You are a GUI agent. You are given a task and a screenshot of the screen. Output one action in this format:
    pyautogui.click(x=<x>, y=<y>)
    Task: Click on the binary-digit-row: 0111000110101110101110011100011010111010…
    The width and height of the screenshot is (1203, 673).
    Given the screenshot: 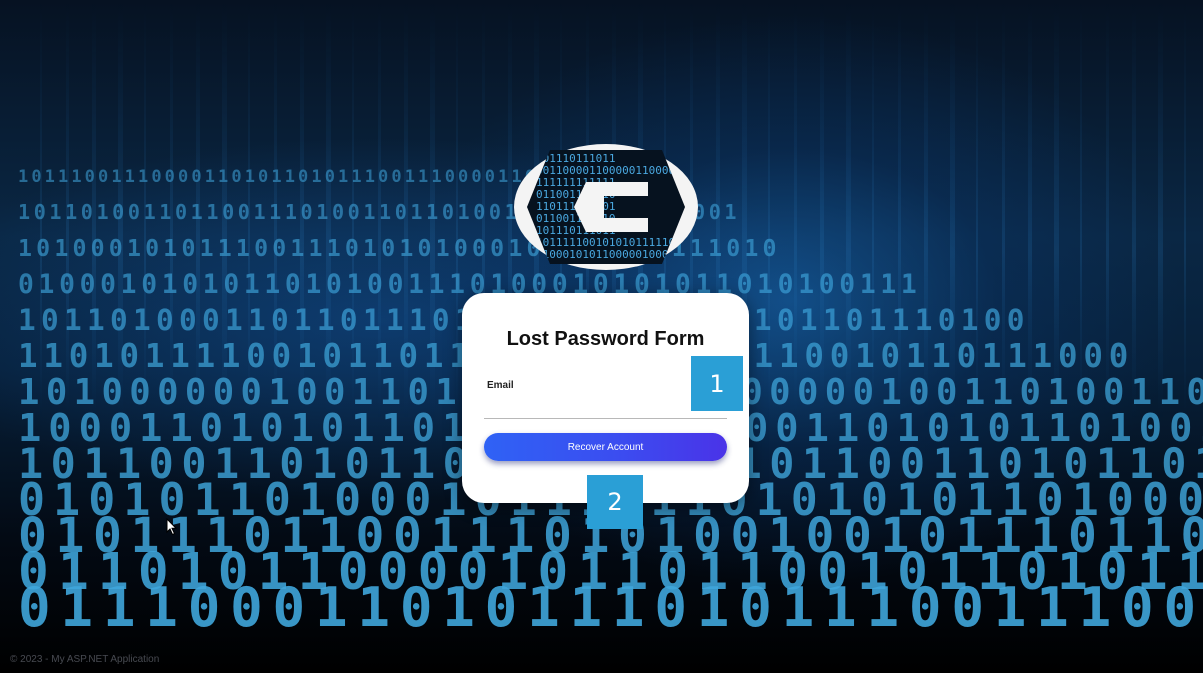 What is the action you would take?
    pyautogui.click(x=610, y=607)
    